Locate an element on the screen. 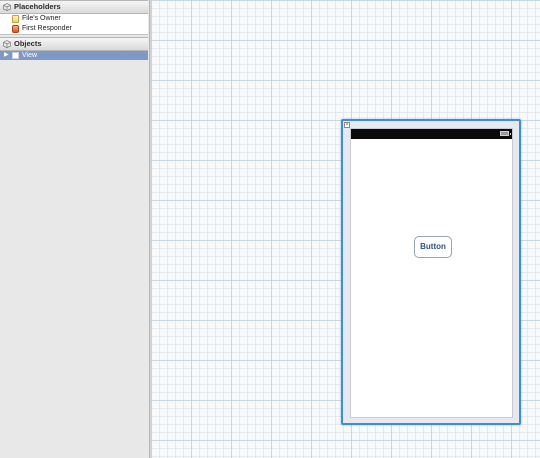 The height and width of the screenshot is (458, 540). files-owner-icon is located at coordinates (15, 19).